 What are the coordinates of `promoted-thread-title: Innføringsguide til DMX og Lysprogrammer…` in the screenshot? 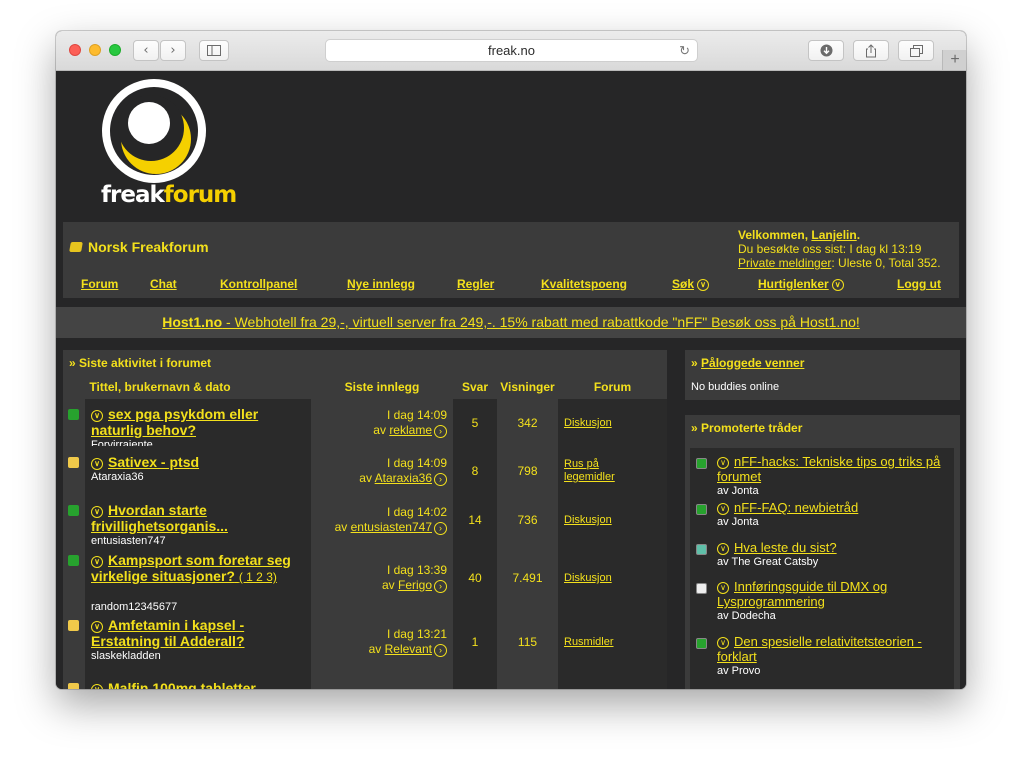 It's located at (802, 594).